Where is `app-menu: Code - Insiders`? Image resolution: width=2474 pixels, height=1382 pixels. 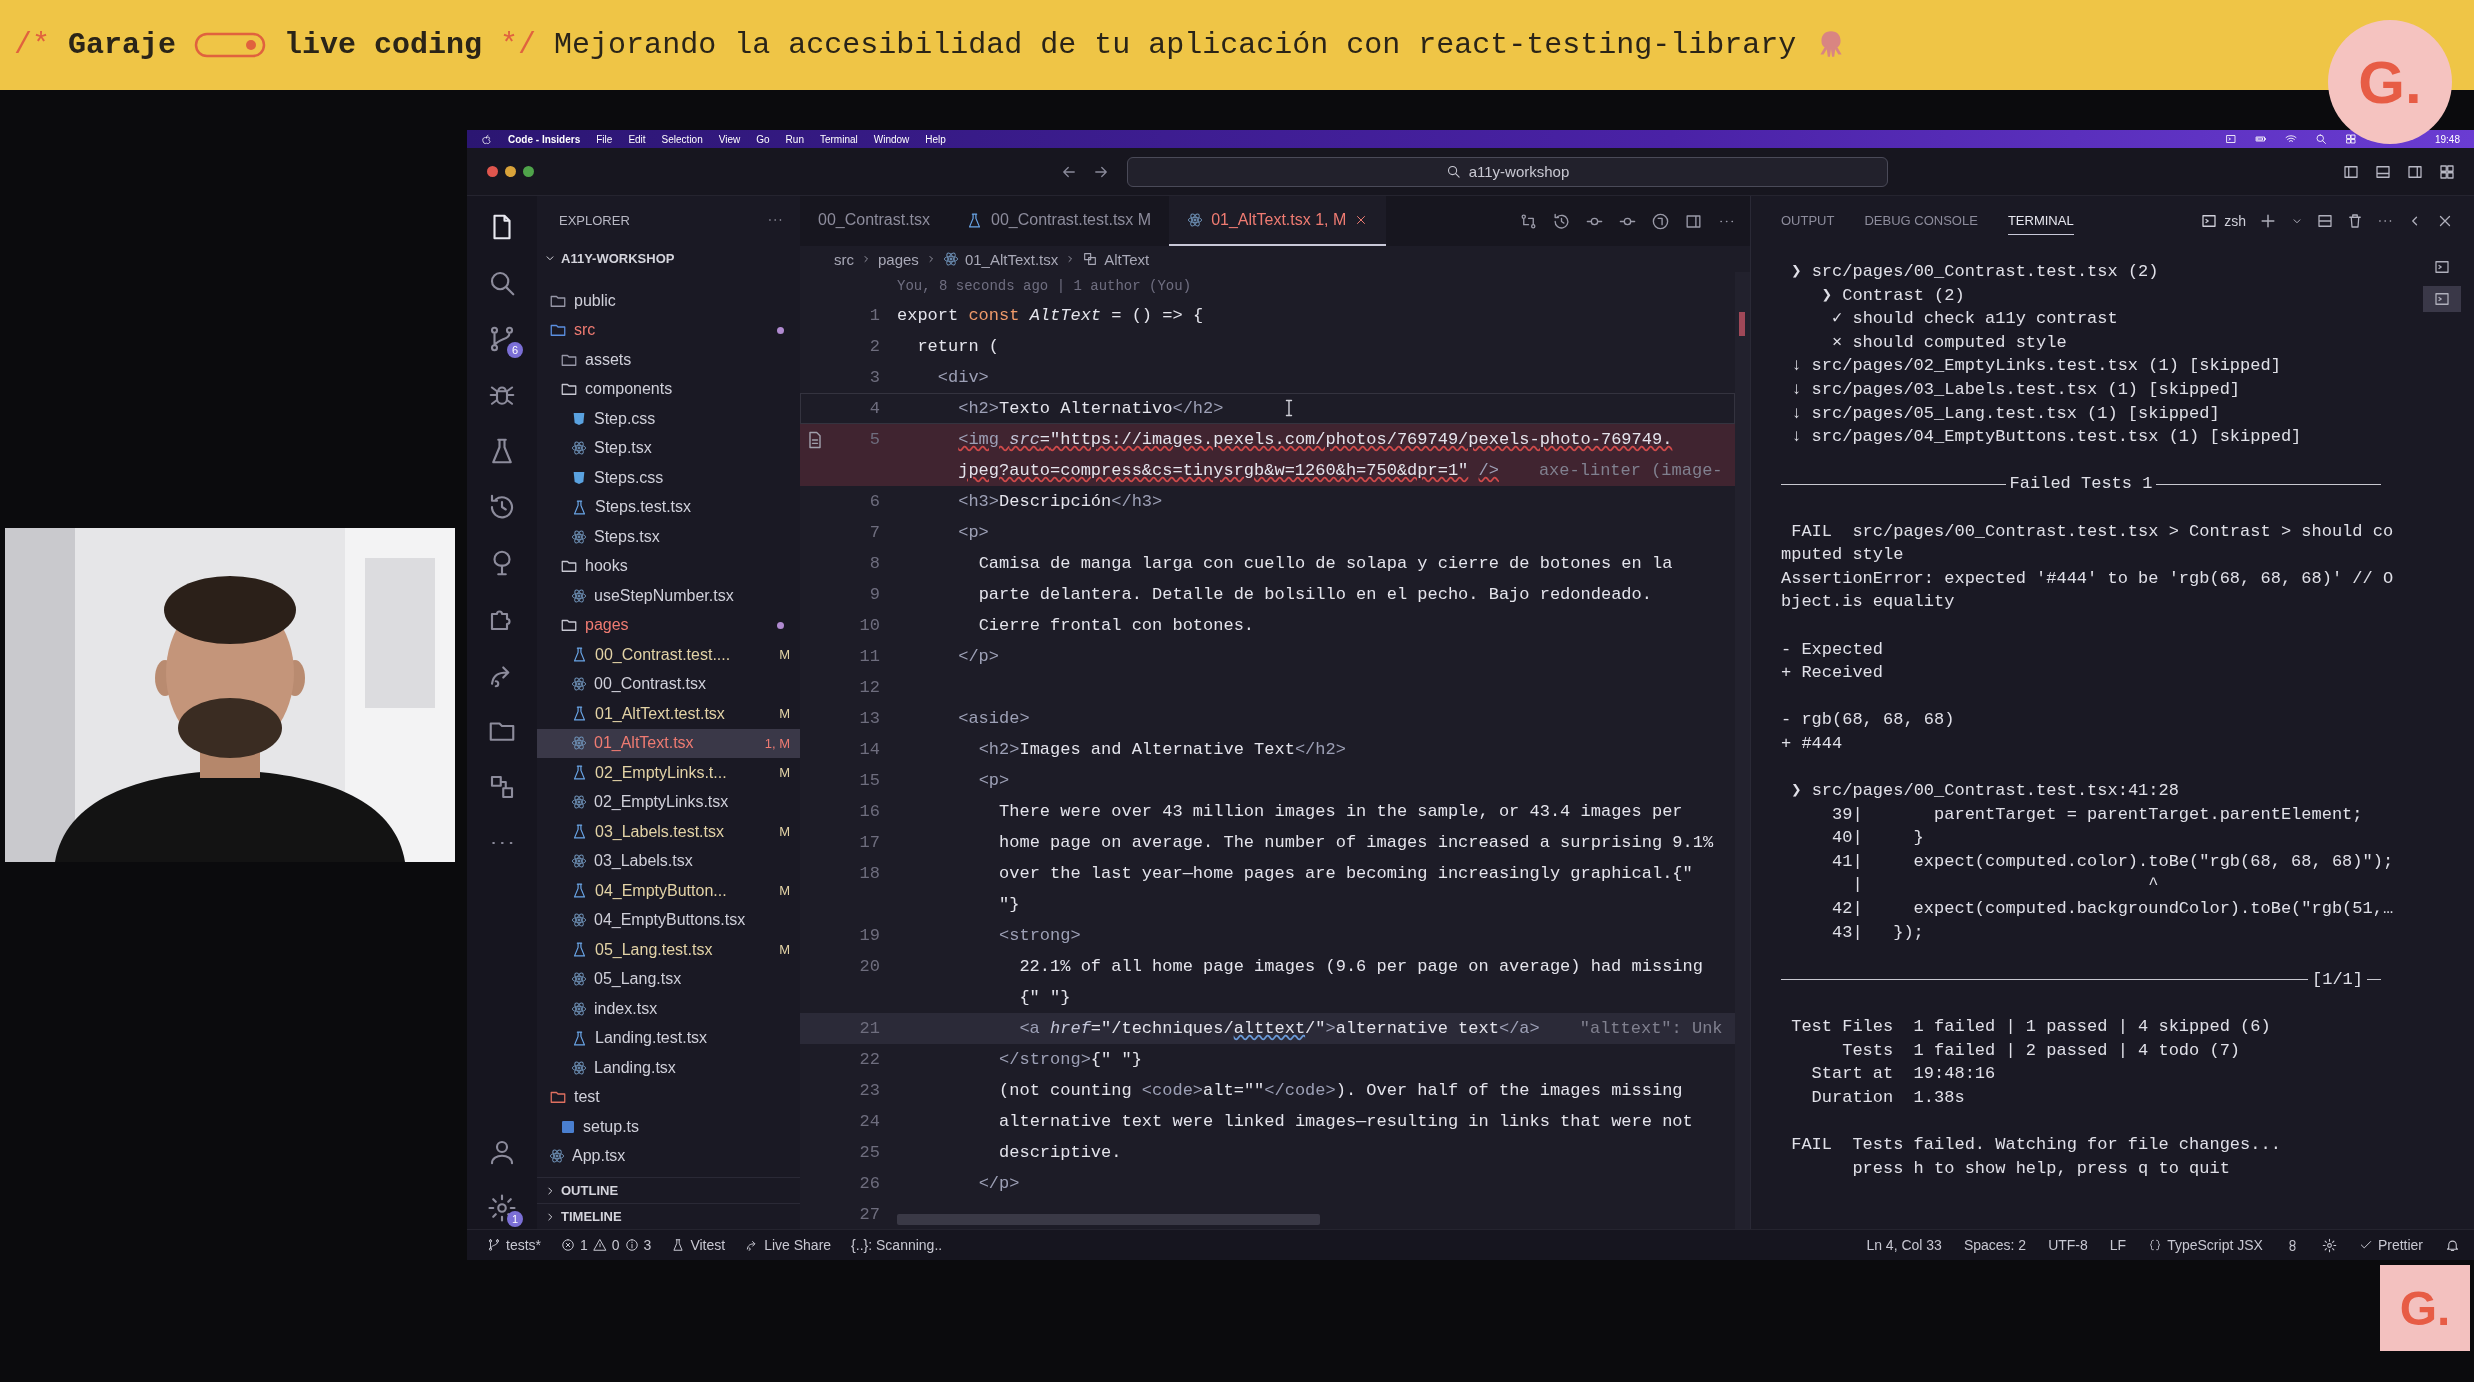
app-menu: Code - Insiders is located at coordinates (544, 139).